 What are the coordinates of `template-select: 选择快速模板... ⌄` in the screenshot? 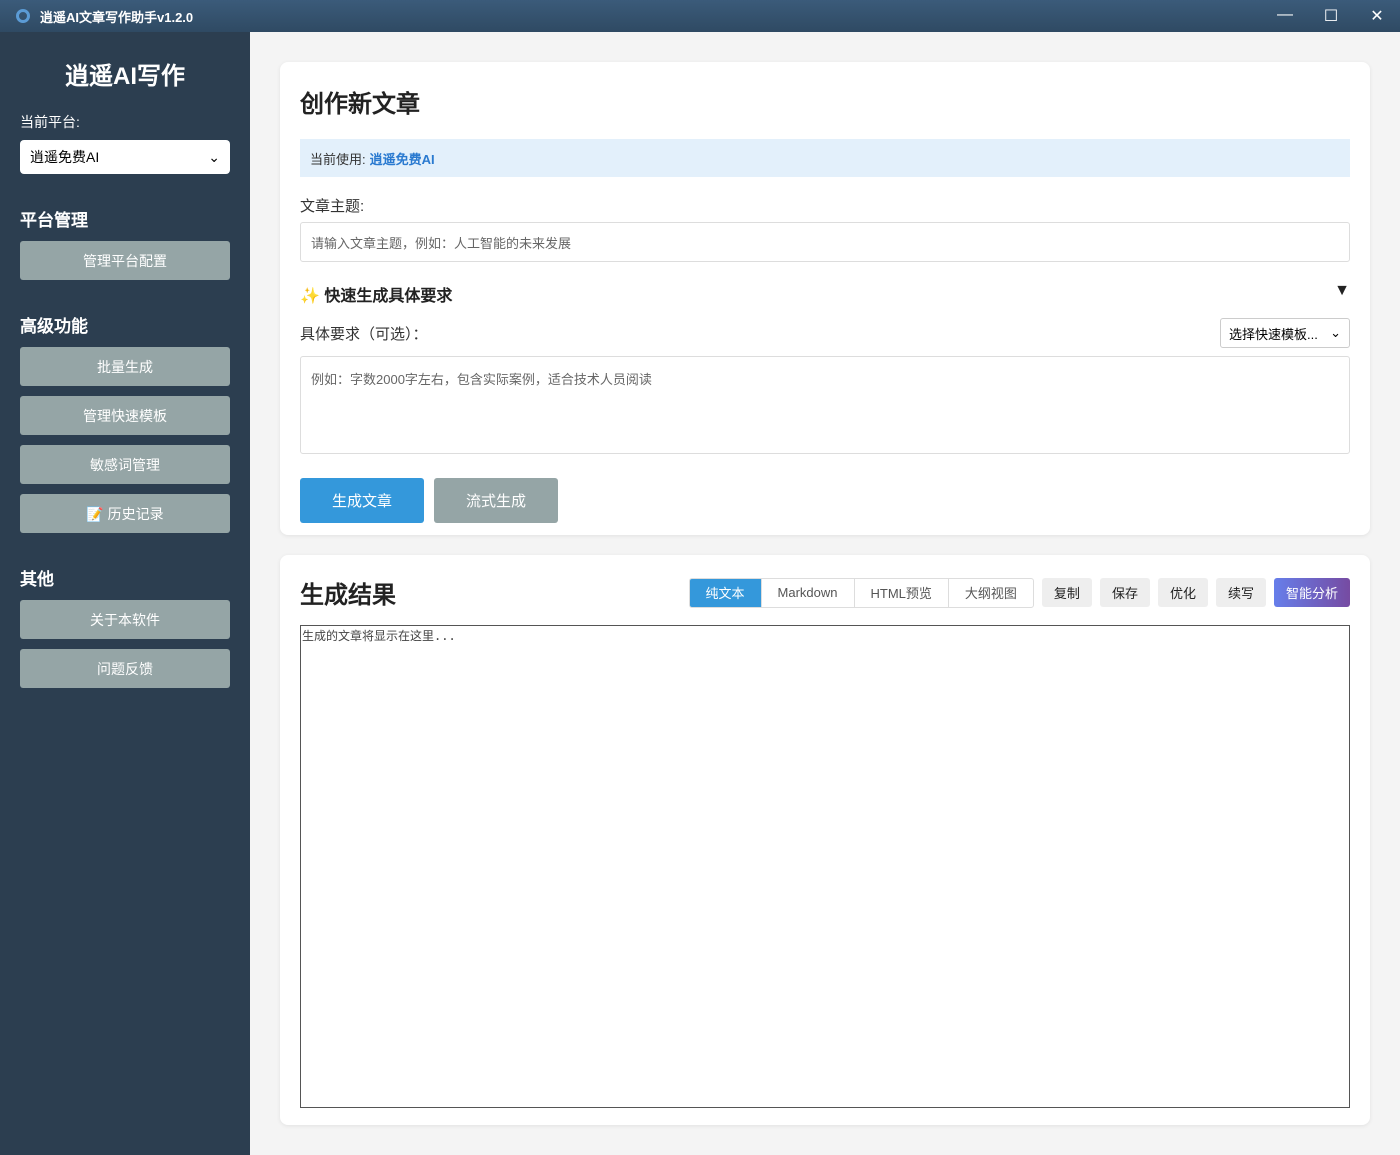 It's located at (1285, 333).